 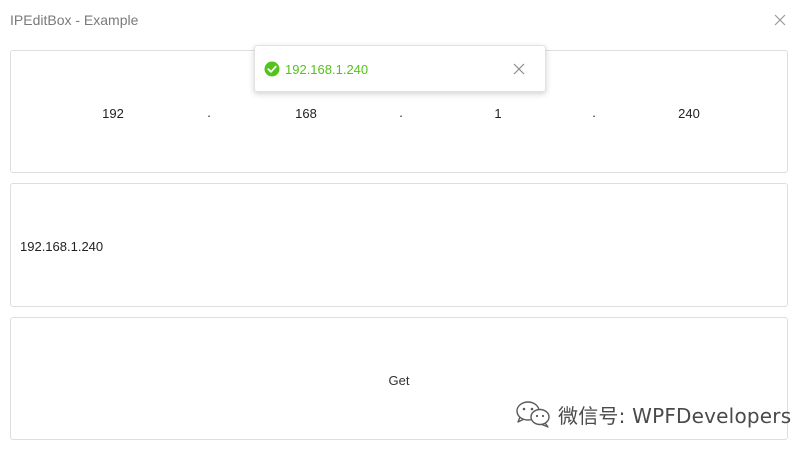 What do you see at coordinates (533, 414) in the screenshot?
I see `wechat-logo-icon` at bounding box center [533, 414].